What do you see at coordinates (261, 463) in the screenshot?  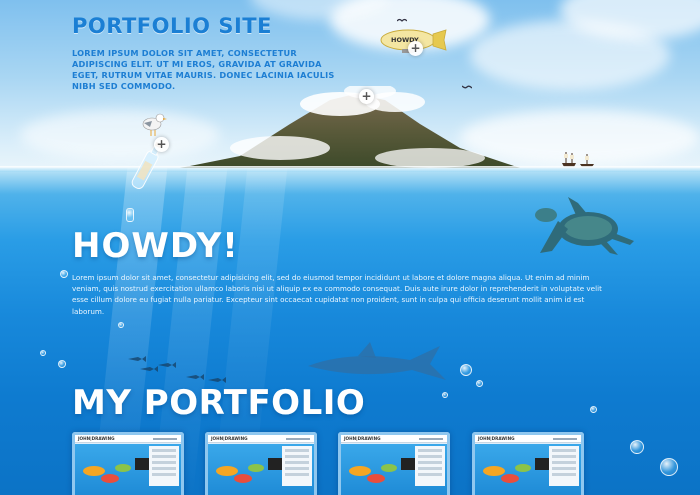 I see `portfolio-item-2: JOHN|DRAWING` at bounding box center [261, 463].